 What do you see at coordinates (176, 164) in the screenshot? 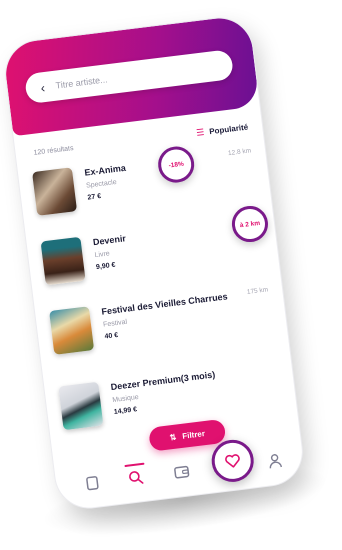
I see `discount-badge-label: -18%` at bounding box center [176, 164].